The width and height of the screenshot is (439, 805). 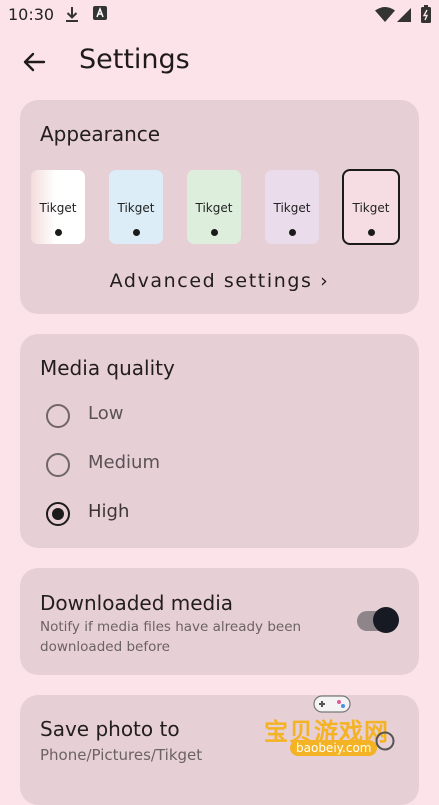 I want to click on advanced-settings-link: Advanced settings ›, so click(x=219, y=281).